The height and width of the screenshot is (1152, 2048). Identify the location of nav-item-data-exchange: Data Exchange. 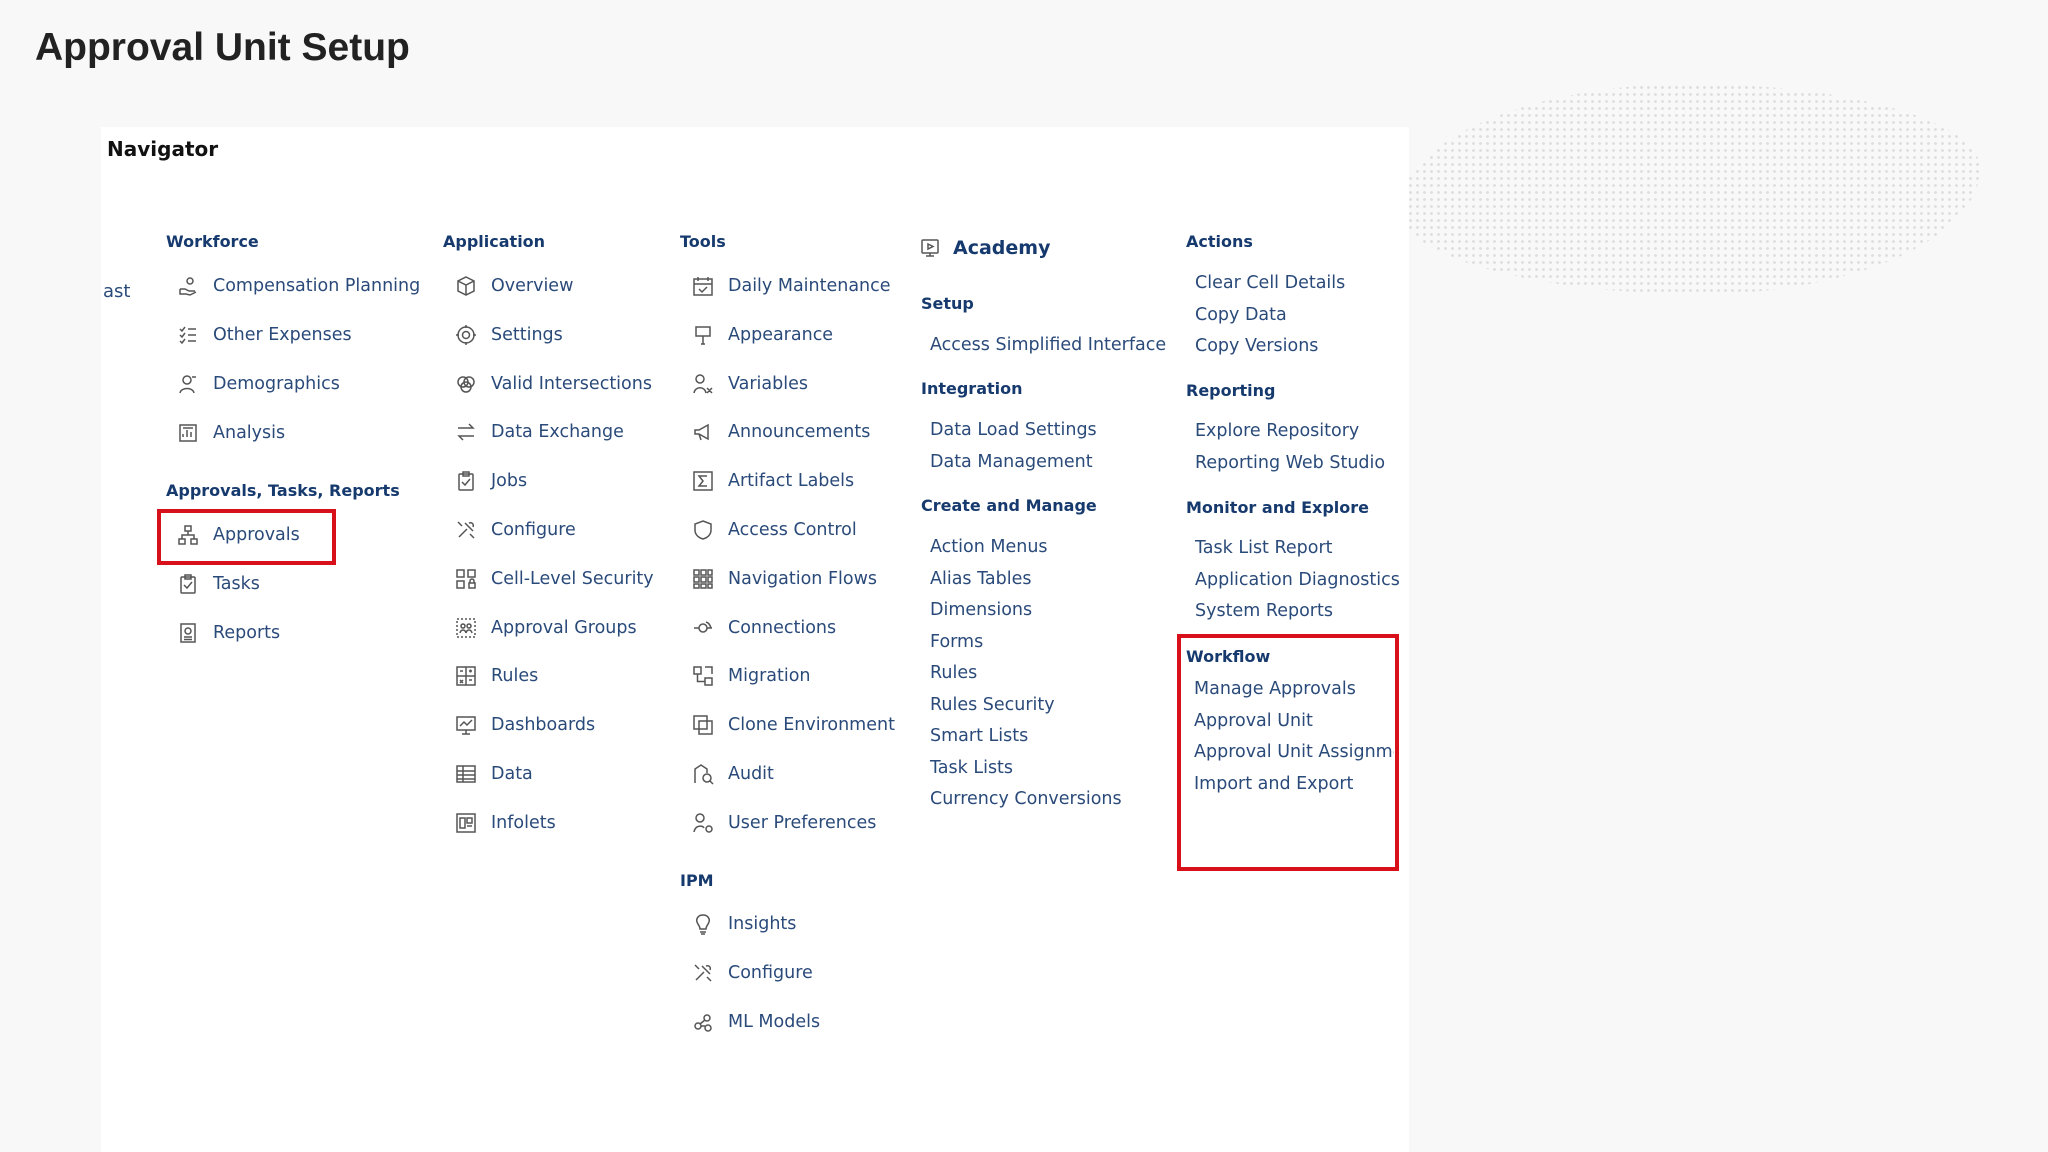
(539, 432).